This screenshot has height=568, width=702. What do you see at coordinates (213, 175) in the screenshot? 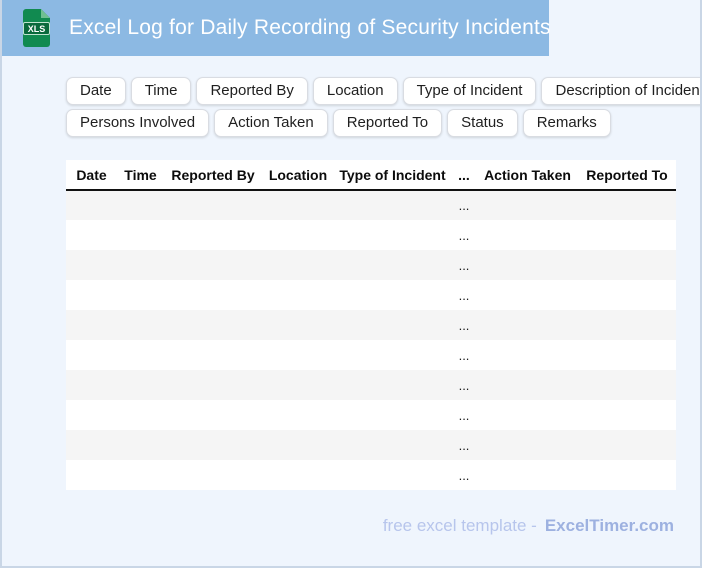
I see `table-header-cell: Reported By` at bounding box center [213, 175].